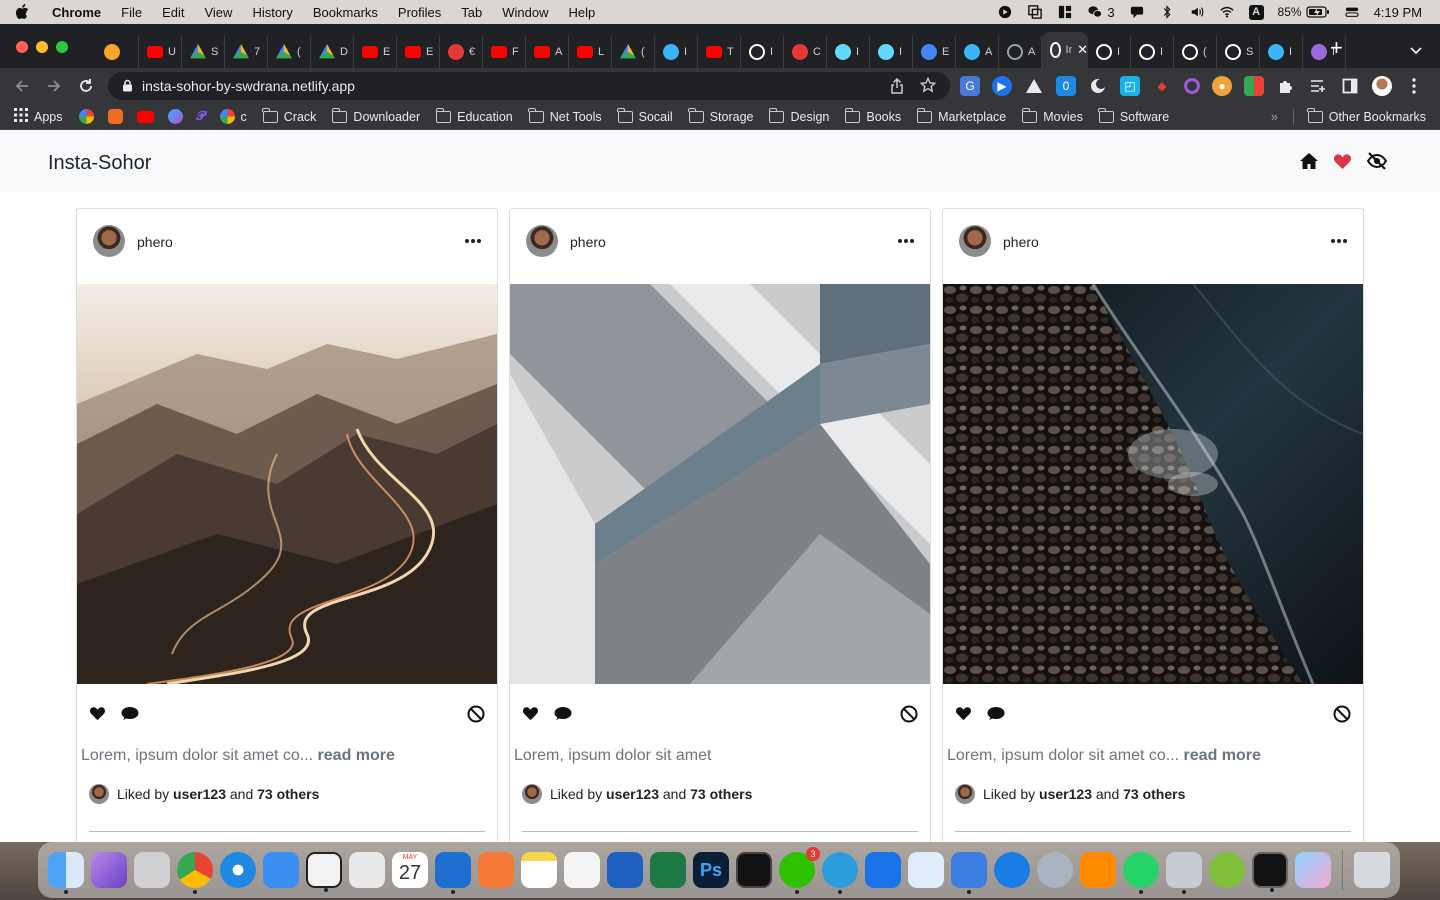  What do you see at coordinates (38, 116) in the screenshot?
I see `bookmark-apps: Apps` at bounding box center [38, 116].